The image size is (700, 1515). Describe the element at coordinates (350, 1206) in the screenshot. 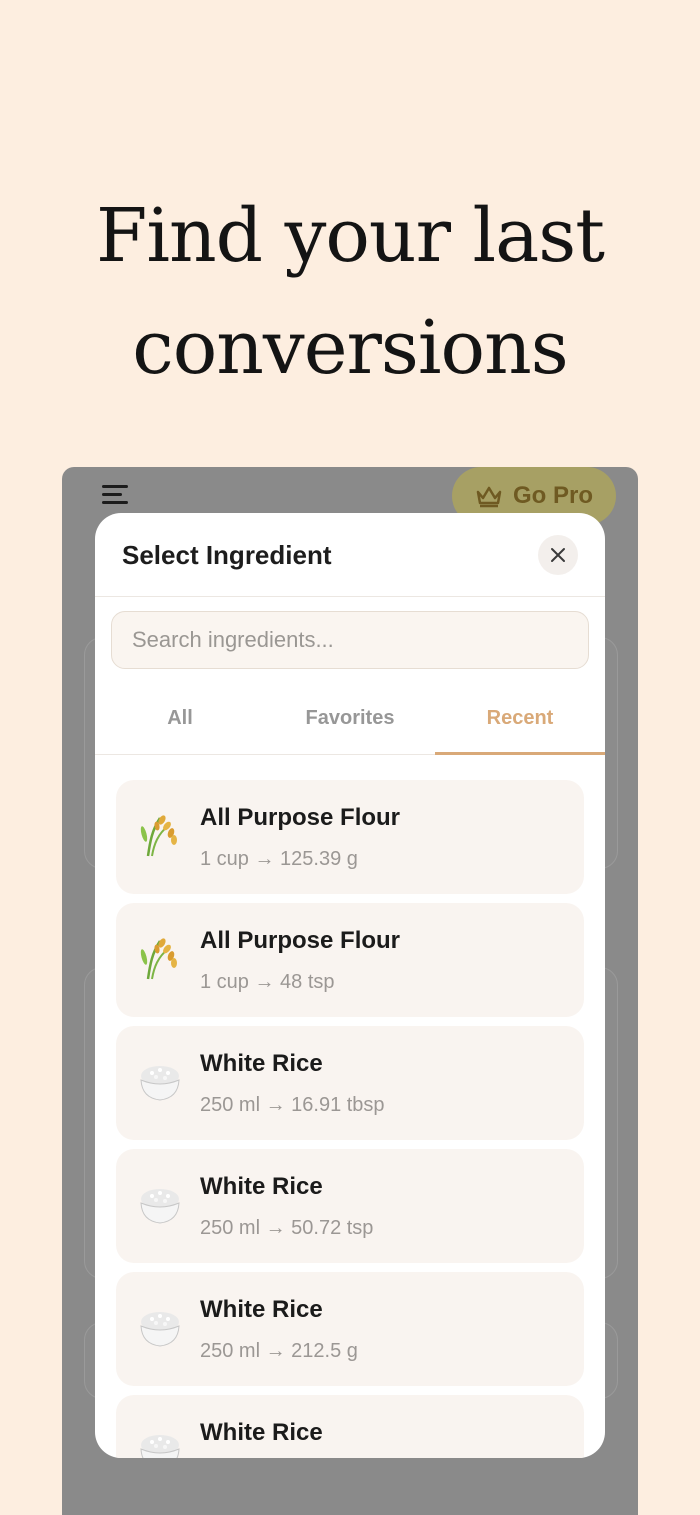

I see `list-item: White Rice 250 ml → 50.72 tsp` at that location.